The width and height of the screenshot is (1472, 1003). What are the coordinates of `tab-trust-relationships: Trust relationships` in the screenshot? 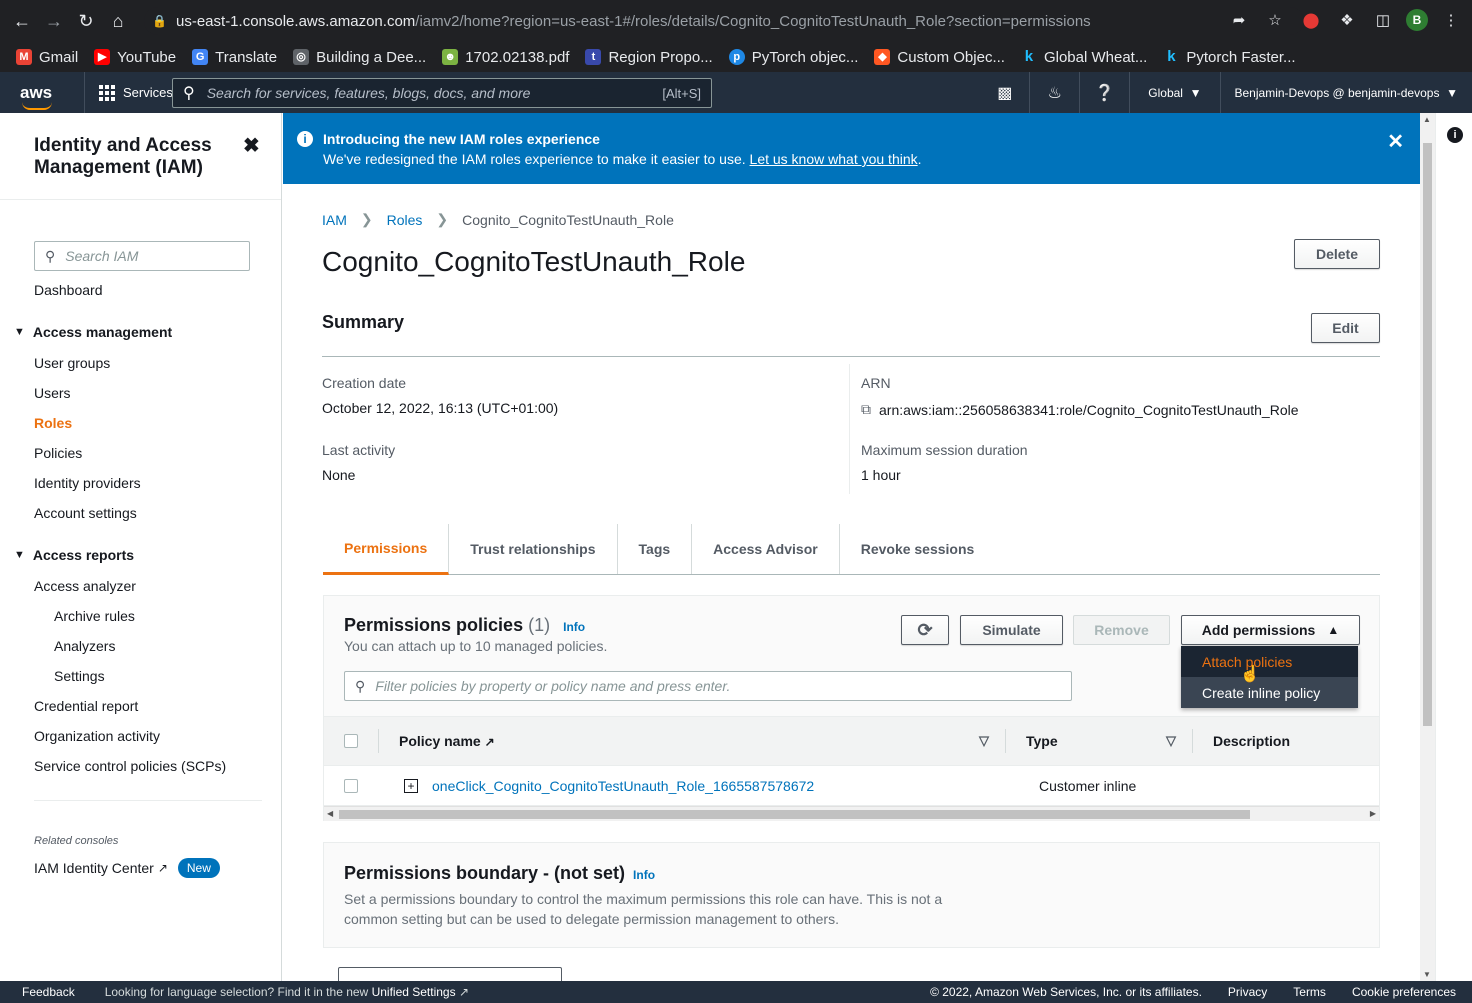 It's located at (533, 549).